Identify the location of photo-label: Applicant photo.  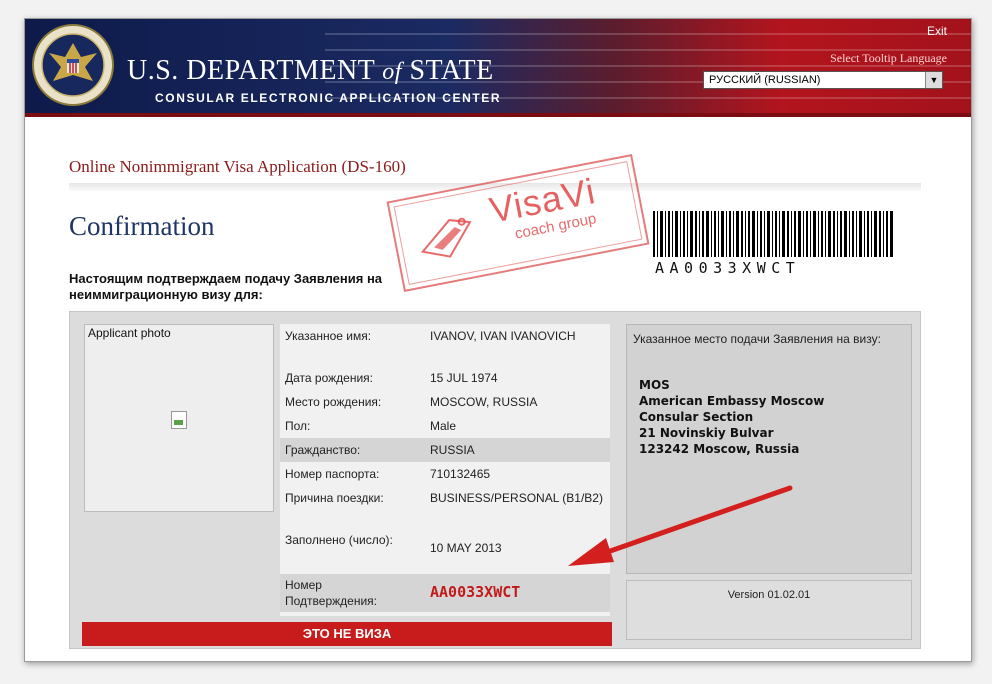
(129, 333).